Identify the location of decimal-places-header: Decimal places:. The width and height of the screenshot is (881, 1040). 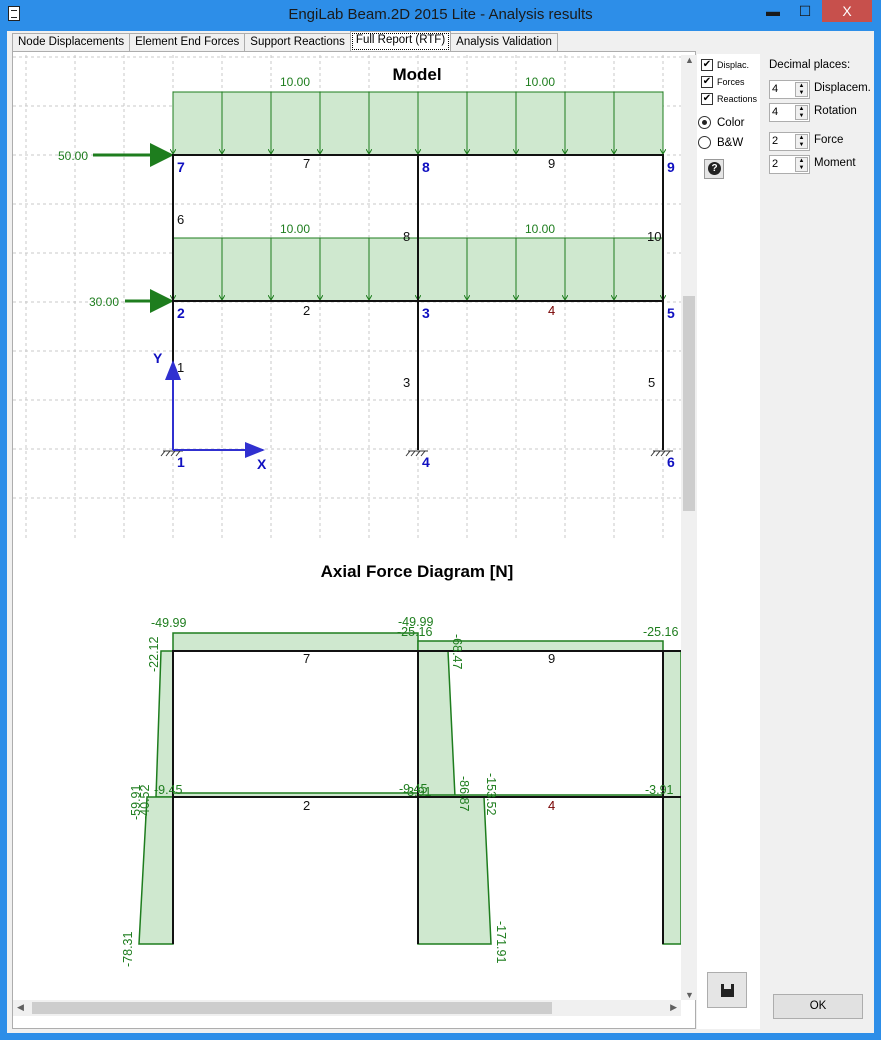
(810, 65).